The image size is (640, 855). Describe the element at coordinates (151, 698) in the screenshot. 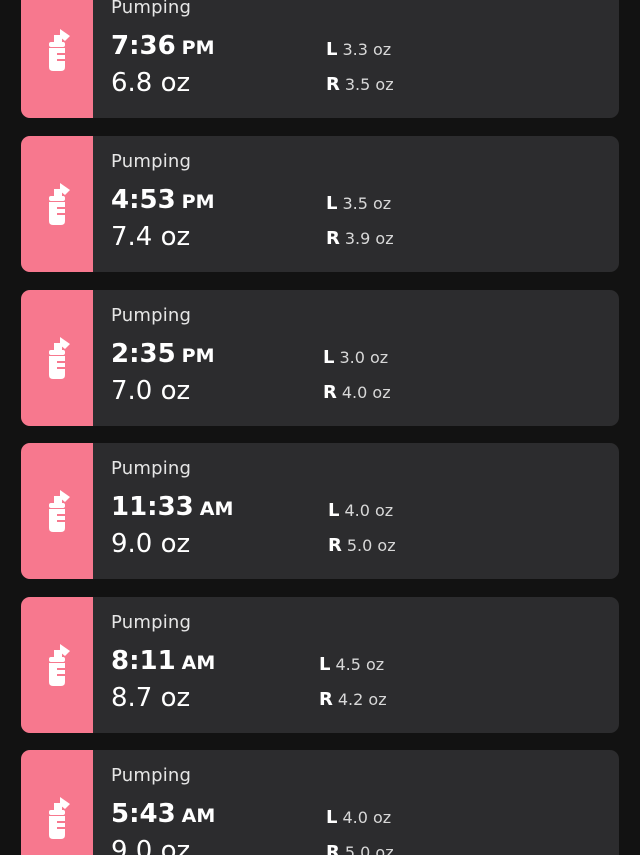

I see `entry-total-volume: 8.7 oz` at that location.